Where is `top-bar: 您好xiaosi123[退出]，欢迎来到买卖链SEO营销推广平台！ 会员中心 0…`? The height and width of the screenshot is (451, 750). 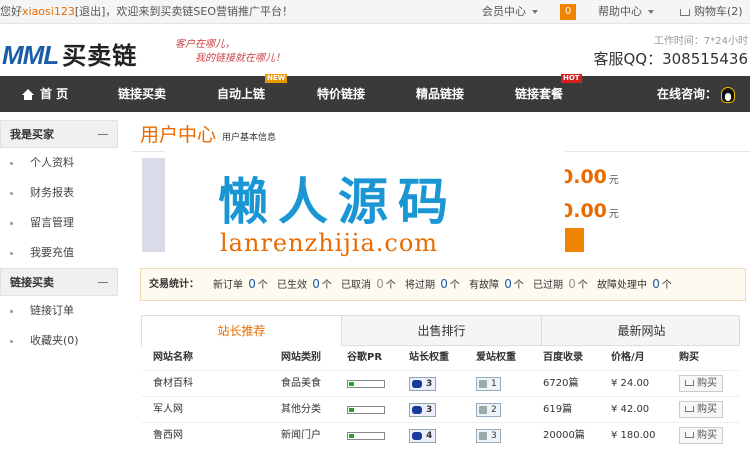
top-bar: 您好xiaosi123[退出]，欢迎来到买卖链SEO营销推广平台！ 会员中心 0… is located at coordinates (375, 12).